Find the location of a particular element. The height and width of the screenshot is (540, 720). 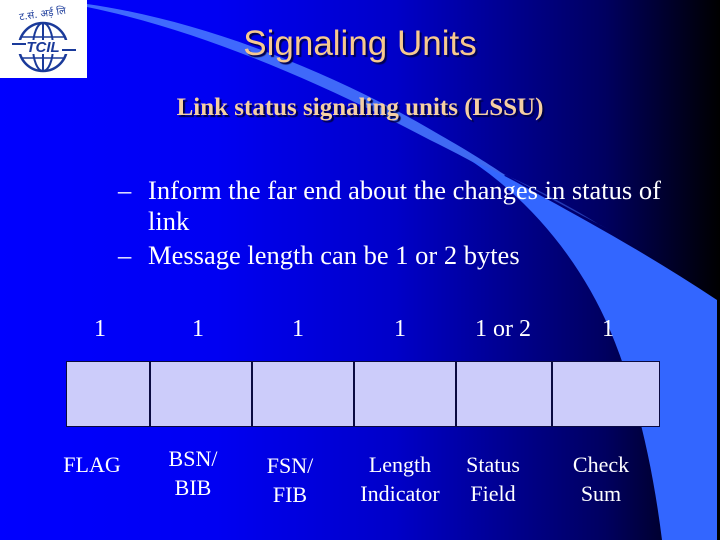

frame-cell-bsn-bib is located at coordinates (202, 394).